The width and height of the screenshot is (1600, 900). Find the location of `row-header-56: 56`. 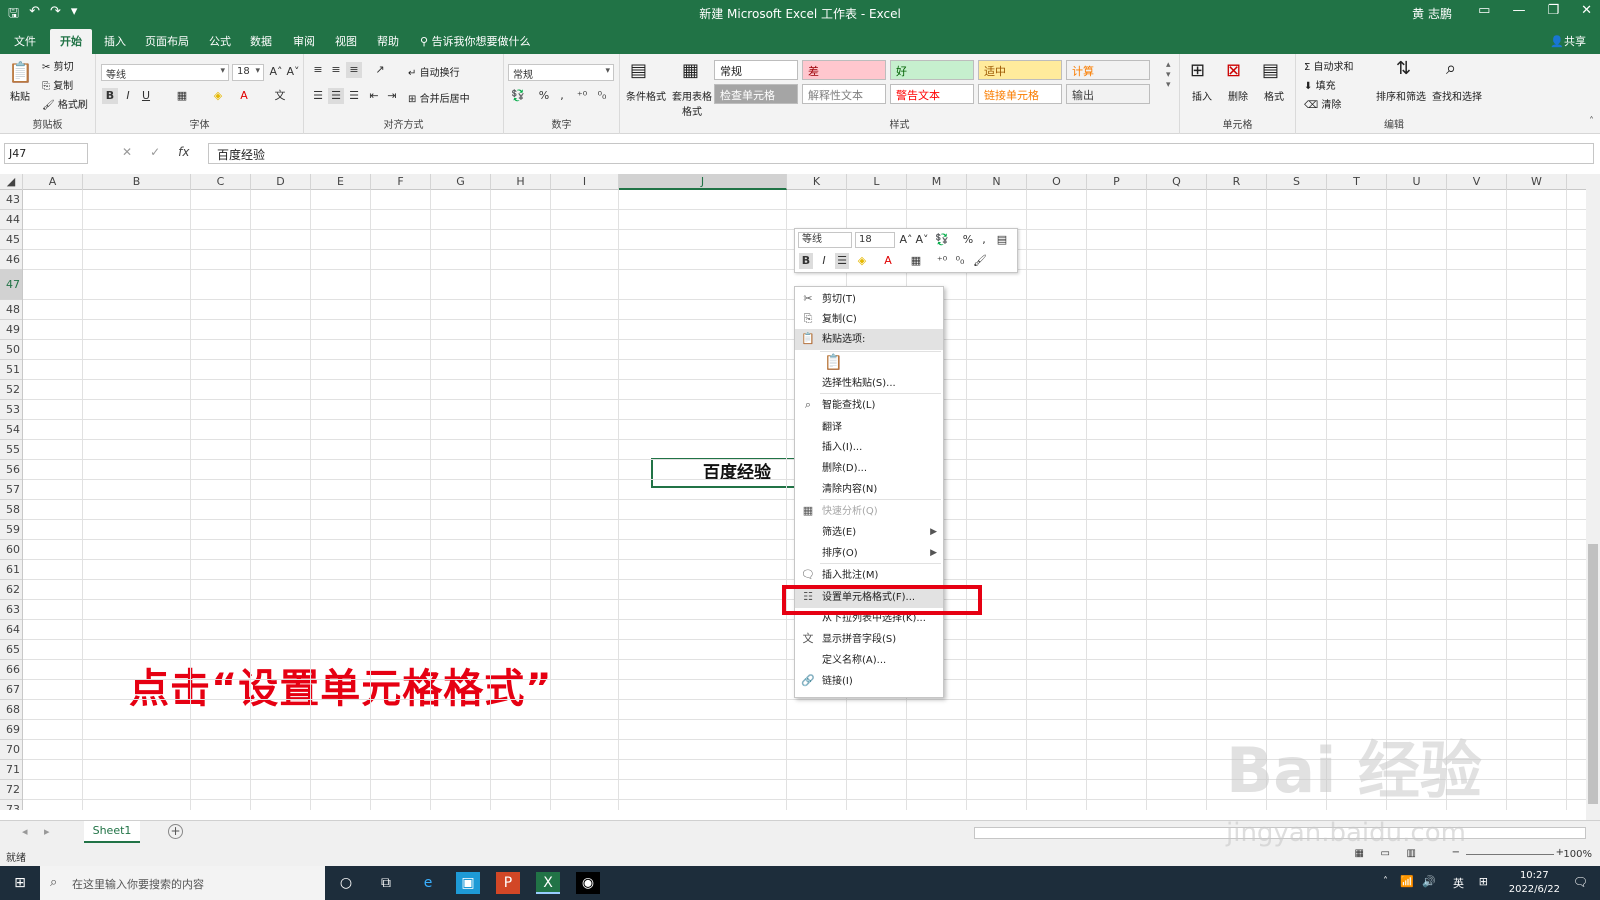

row-header-56: 56 is located at coordinates (11, 470).